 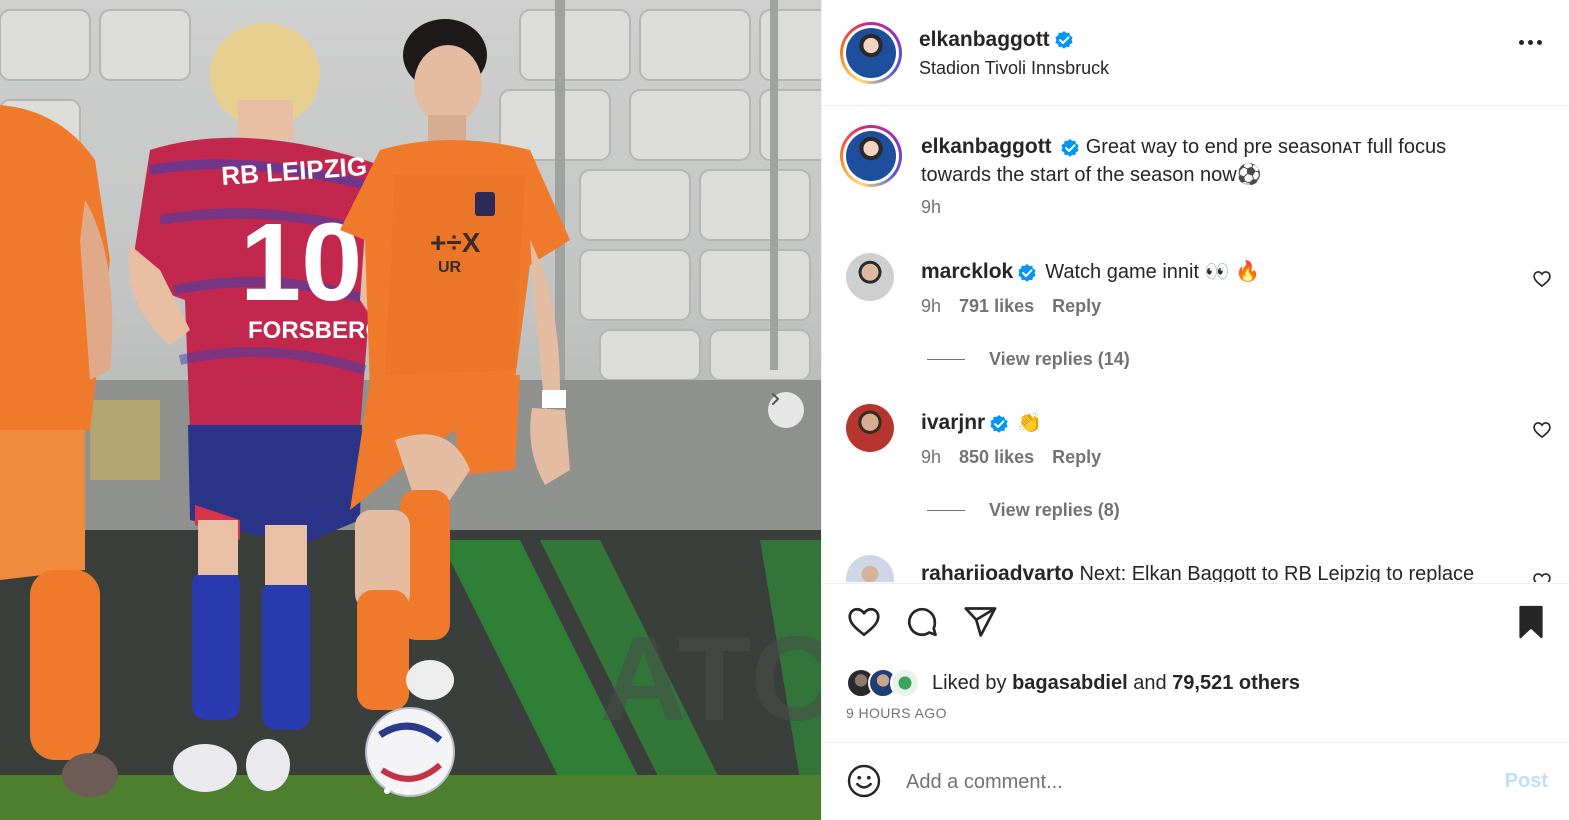 What do you see at coordinates (864, 781) in the screenshot?
I see `emoji-smile-icon` at bounding box center [864, 781].